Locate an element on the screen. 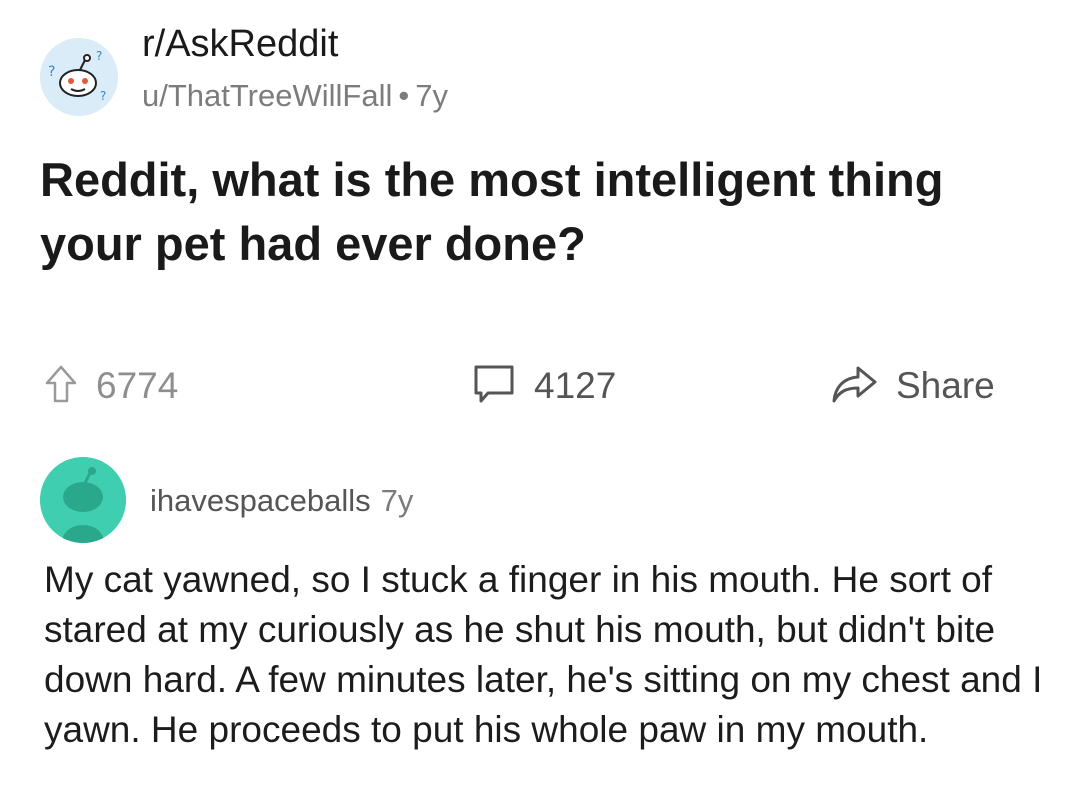 This screenshot has height=811, width=1080. share-button: Share is located at coordinates (912, 386).